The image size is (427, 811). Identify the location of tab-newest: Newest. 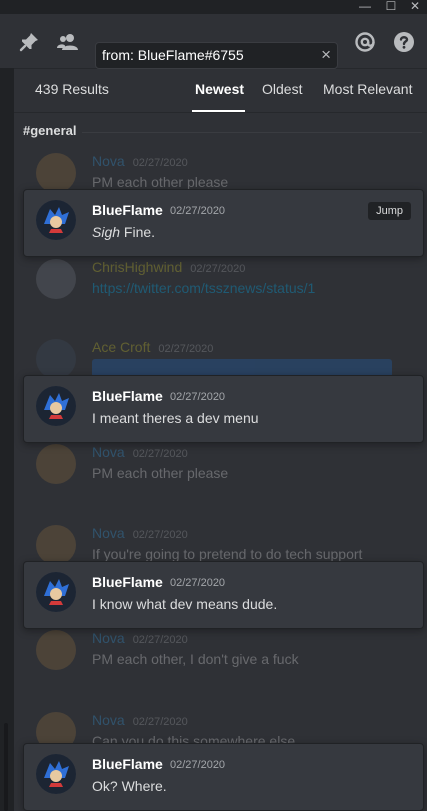
(219, 89).